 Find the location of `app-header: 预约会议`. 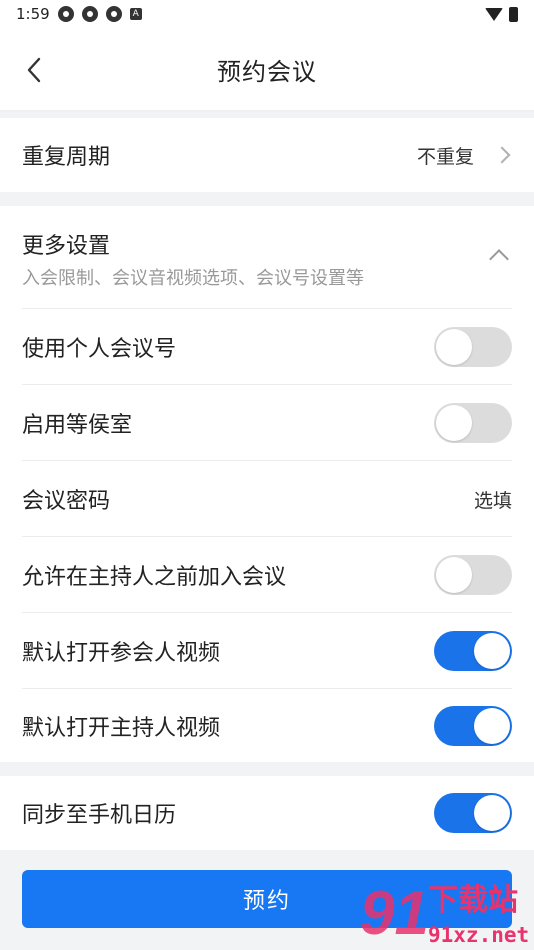

app-header: 预约会议 is located at coordinates (267, 69).